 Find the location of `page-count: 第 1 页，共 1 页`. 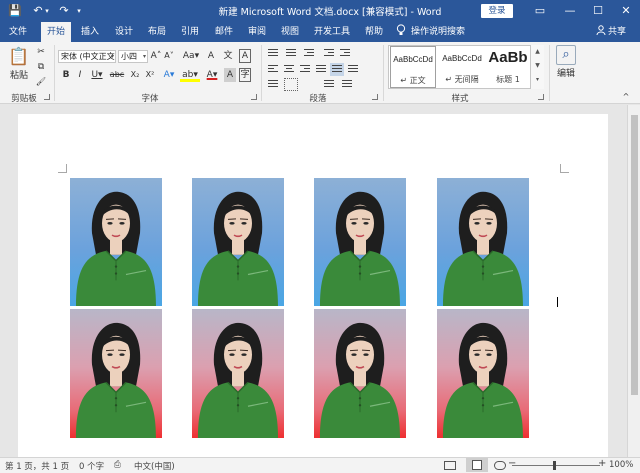

page-count: 第 1 页，共 1 页 is located at coordinates (37, 466).